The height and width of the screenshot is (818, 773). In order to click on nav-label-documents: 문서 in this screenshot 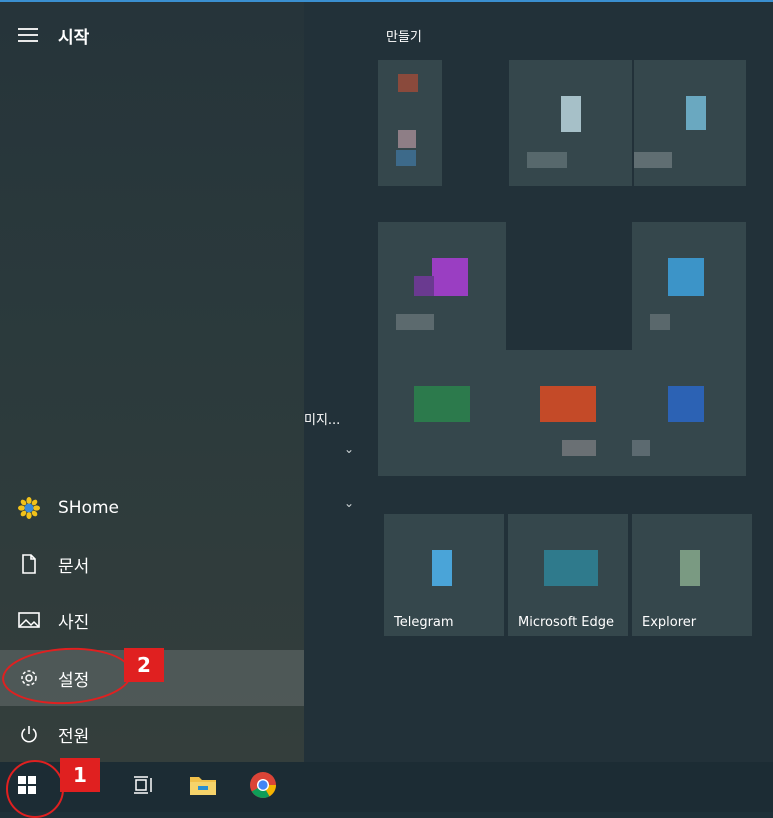, I will do `click(74, 566)`.